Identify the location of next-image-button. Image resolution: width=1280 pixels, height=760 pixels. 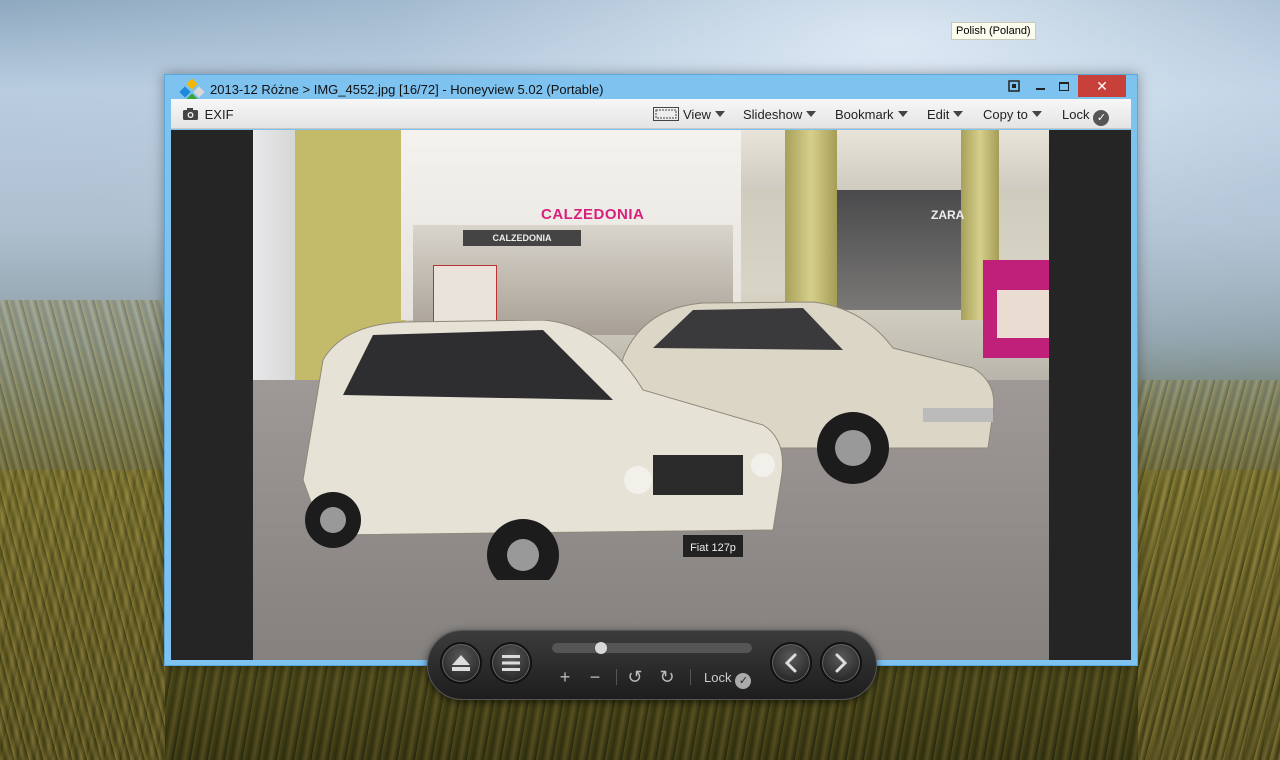
(841, 663).